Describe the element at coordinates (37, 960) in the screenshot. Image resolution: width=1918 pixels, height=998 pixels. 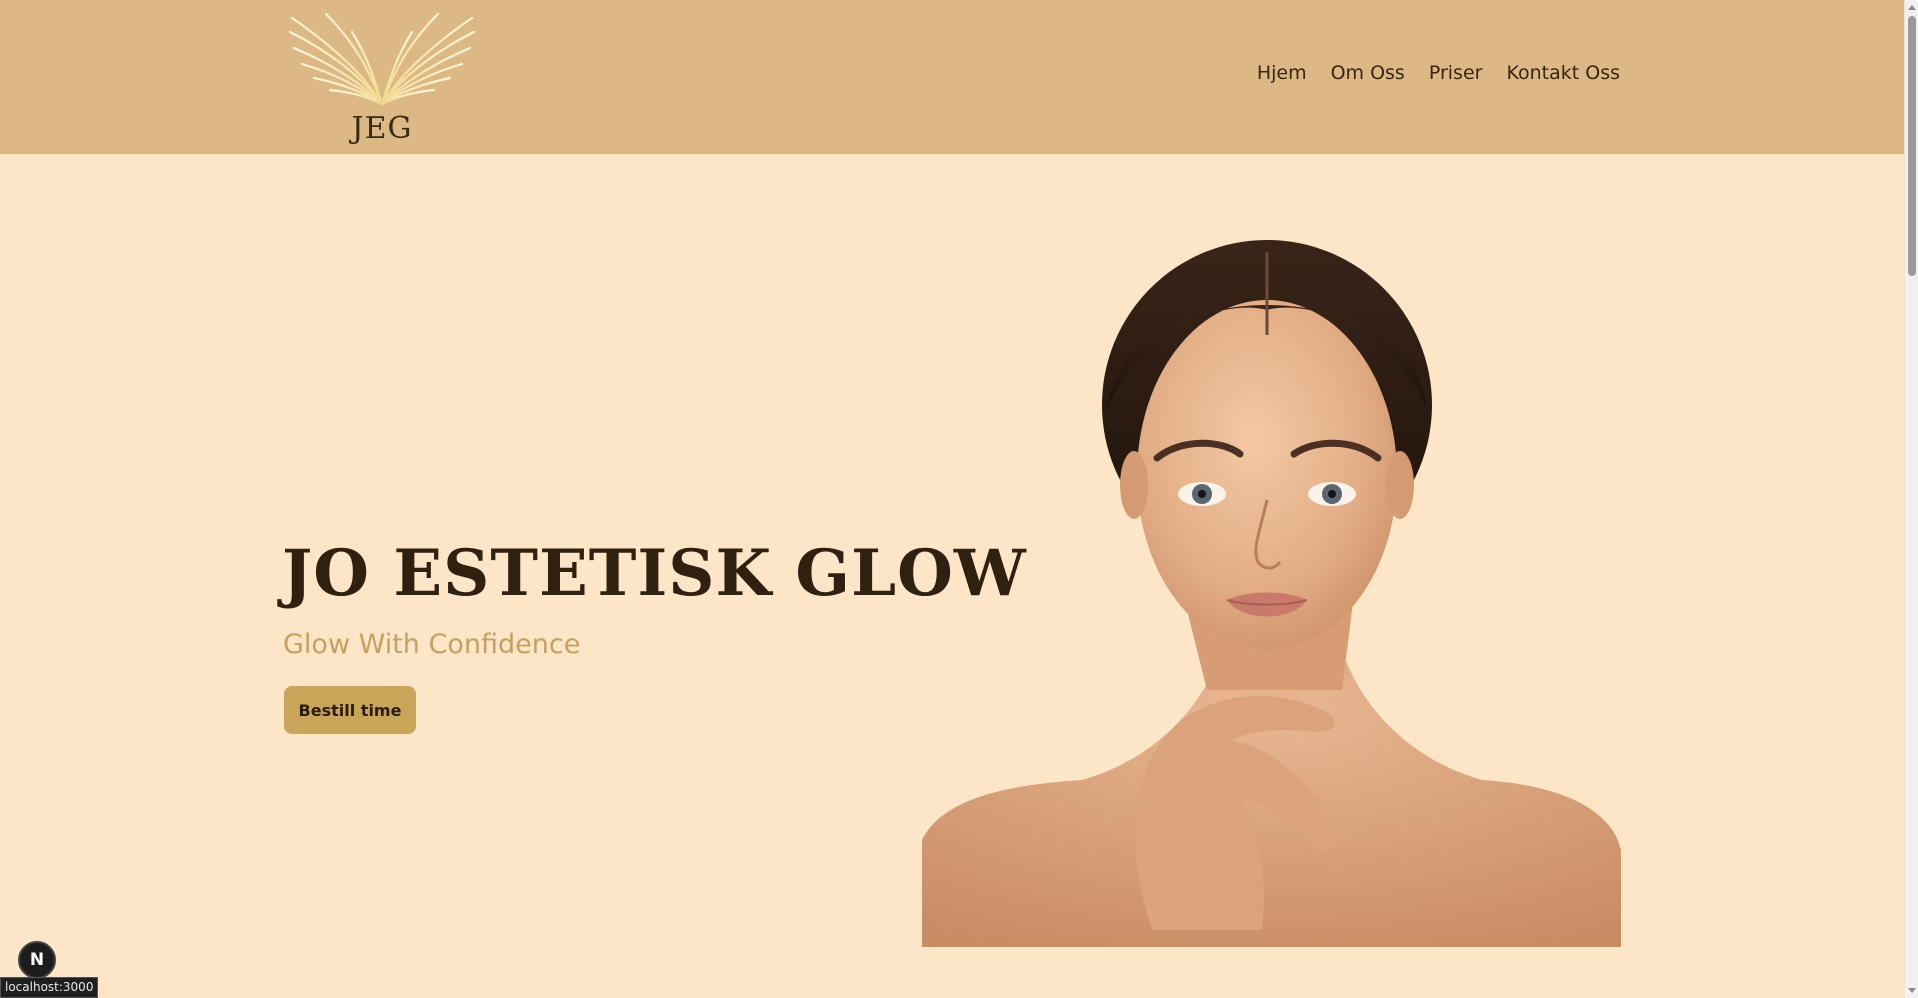
I see `dev-tools-badge: N` at that location.